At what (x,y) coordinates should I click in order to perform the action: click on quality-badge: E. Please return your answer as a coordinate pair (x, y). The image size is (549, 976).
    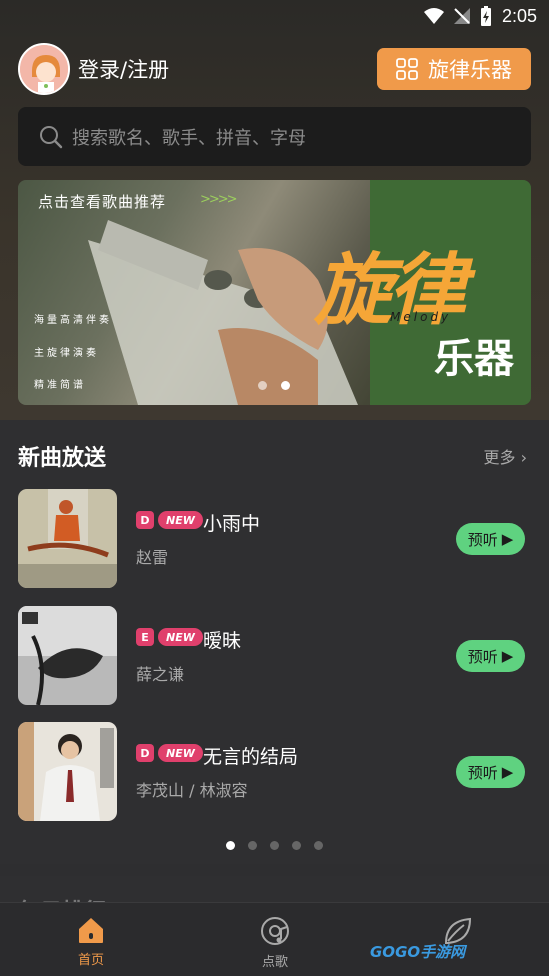
    Looking at the image, I should click on (145, 637).